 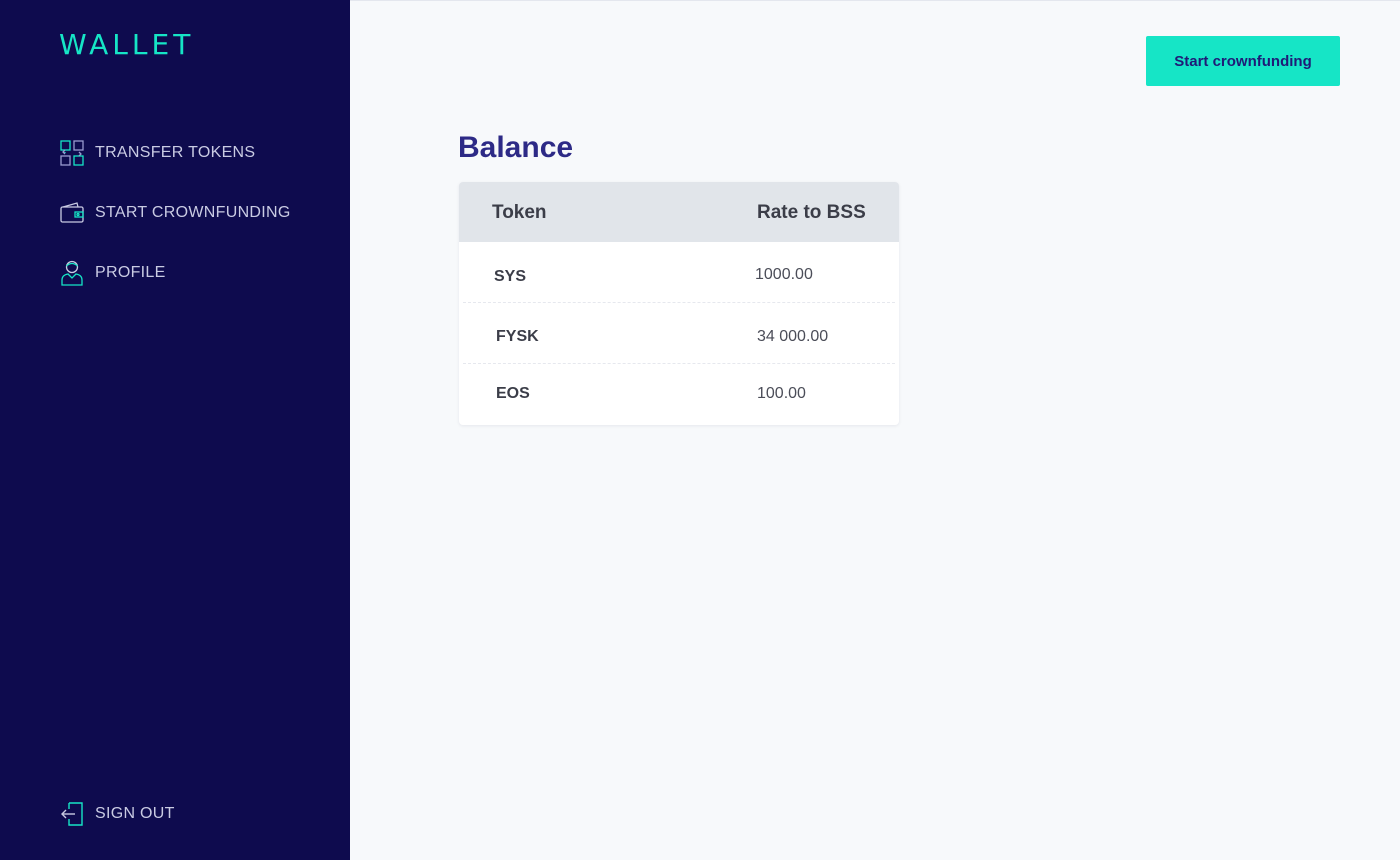 I want to click on sidebar-item-transfer-tokens: TRANSFER TOKENS, so click(x=157, y=153).